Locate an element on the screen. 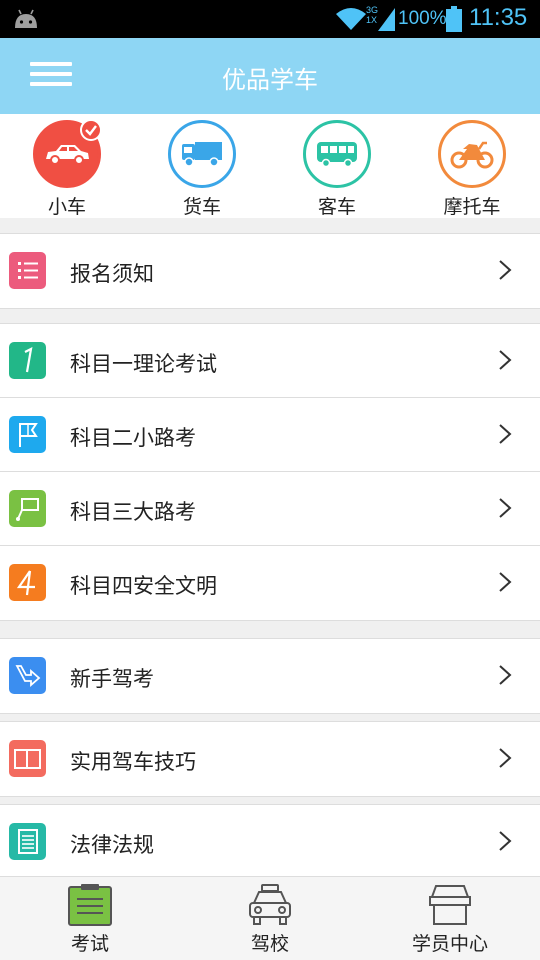 Image resolution: width=540 pixels, height=960 pixels. menu-item-tips: 实用驾车技巧 is located at coordinates (270, 759).